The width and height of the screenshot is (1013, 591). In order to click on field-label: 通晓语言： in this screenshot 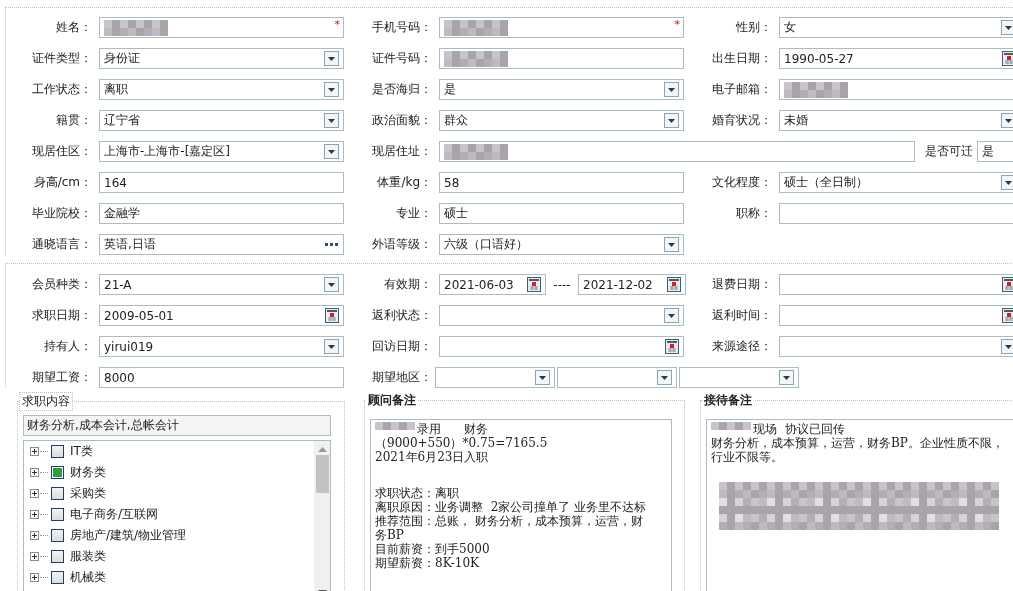, I will do `click(61, 244)`.